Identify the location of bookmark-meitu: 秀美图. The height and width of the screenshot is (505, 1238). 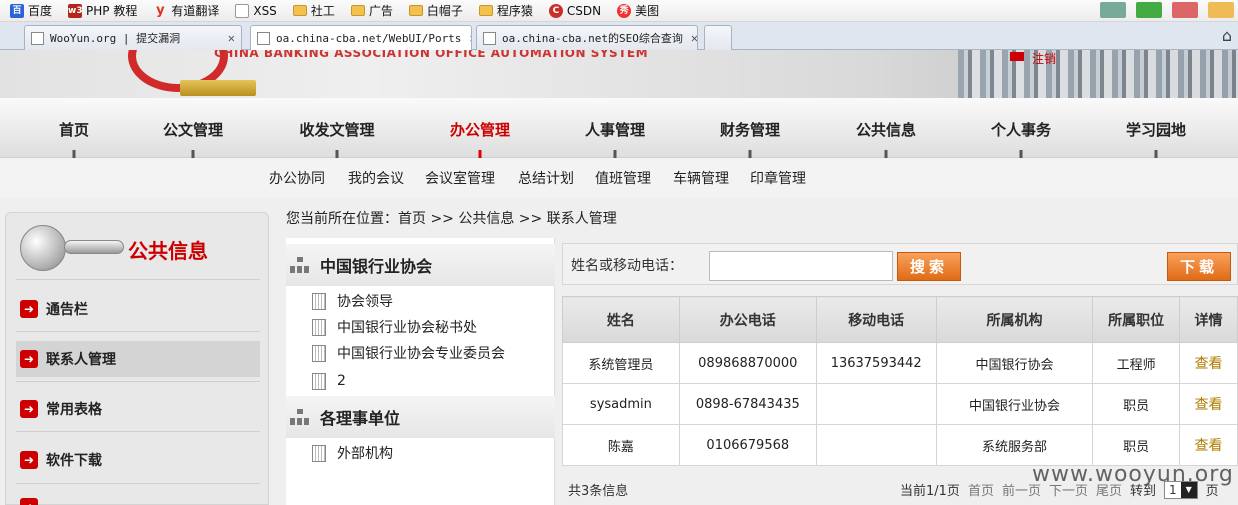
(638, 10).